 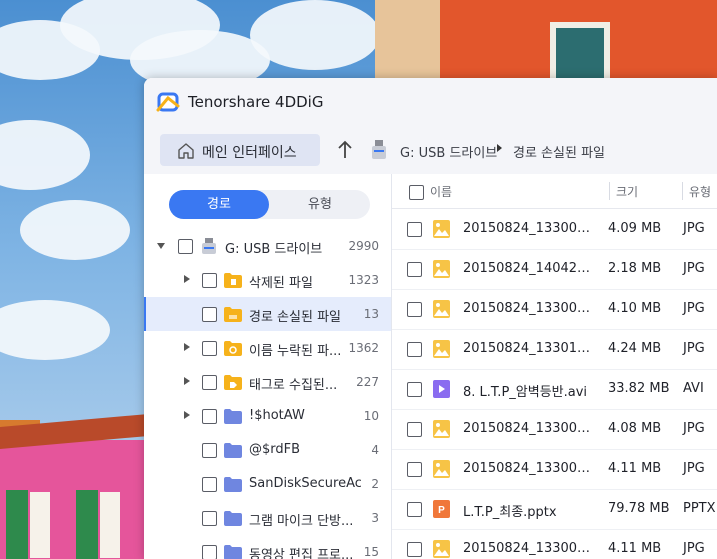 What do you see at coordinates (277, 415) in the screenshot?
I see `tree-item-label: !$hotAW` at bounding box center [277, 415].